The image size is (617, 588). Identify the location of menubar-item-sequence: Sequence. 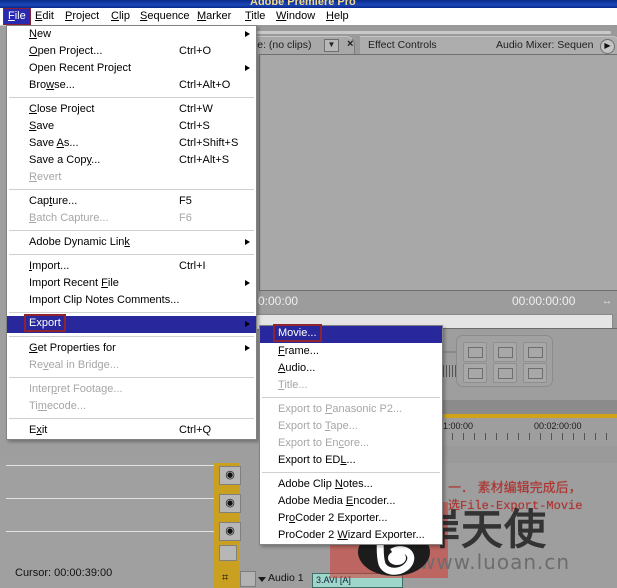
(165, 16).